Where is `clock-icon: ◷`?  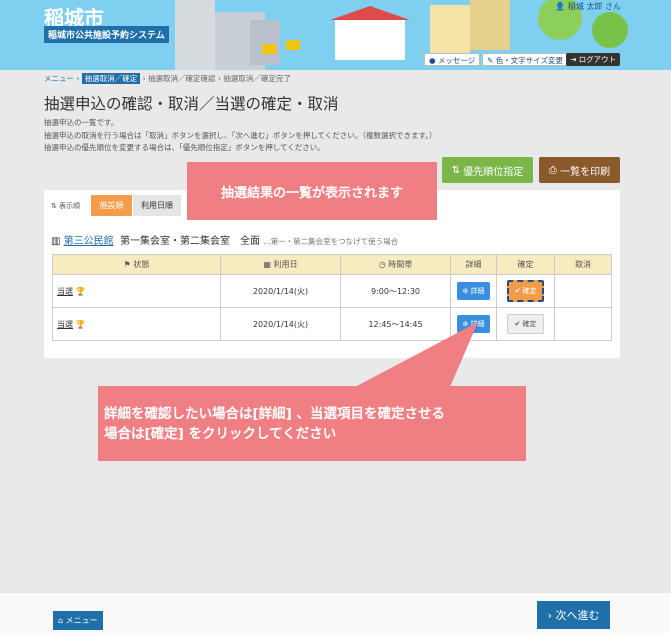
clock-icon: ◷ is located at coordinates (382, 264).